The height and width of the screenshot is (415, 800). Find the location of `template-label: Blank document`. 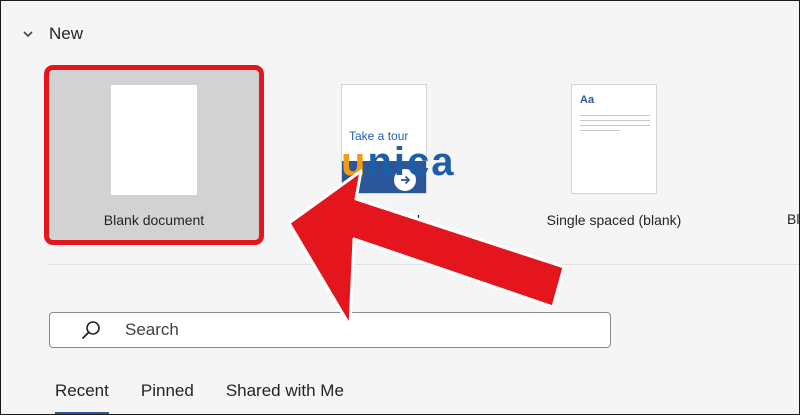

template-label: Blank document is located at coordinates (154, 220).